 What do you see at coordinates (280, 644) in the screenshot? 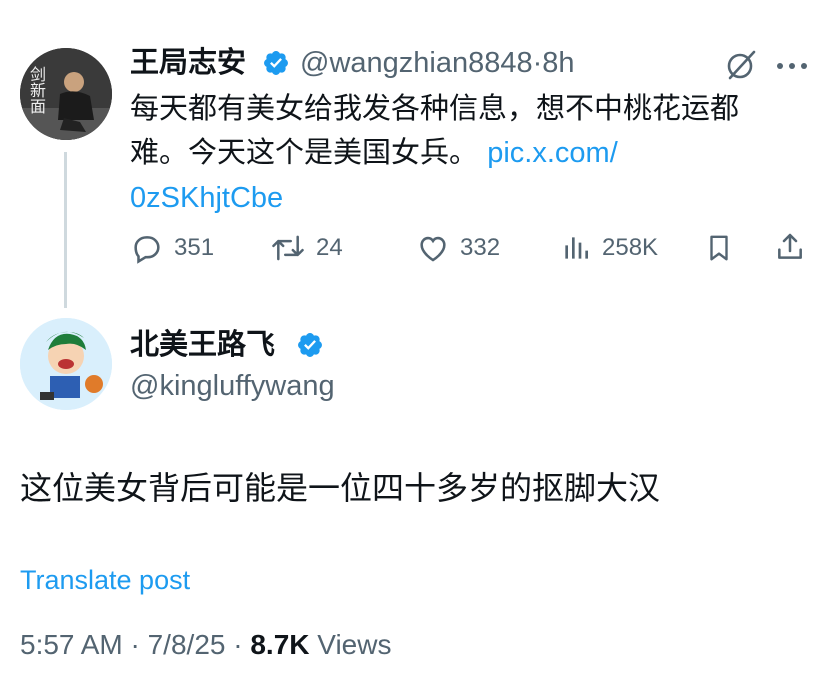
I see `view-count: 8.7K` at bounding box center [280, 644].